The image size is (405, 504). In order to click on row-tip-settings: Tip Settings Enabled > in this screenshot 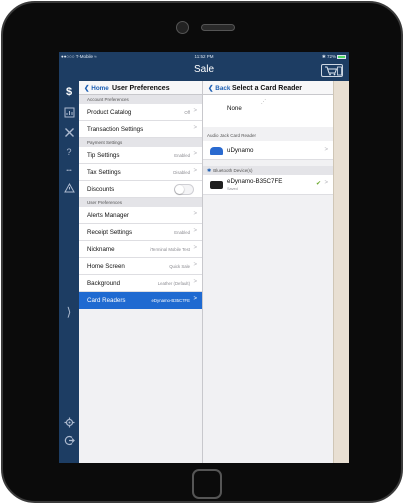, I will do `click(140, 155)`.